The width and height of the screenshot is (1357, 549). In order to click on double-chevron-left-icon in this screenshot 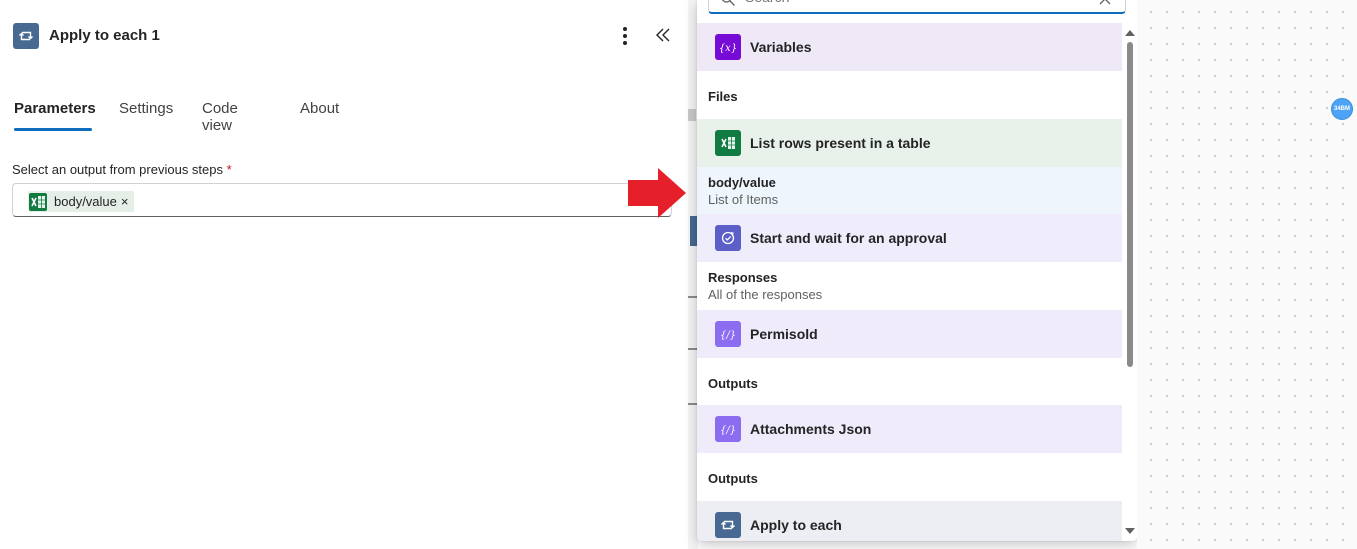, I will do `click(663, 35)`.